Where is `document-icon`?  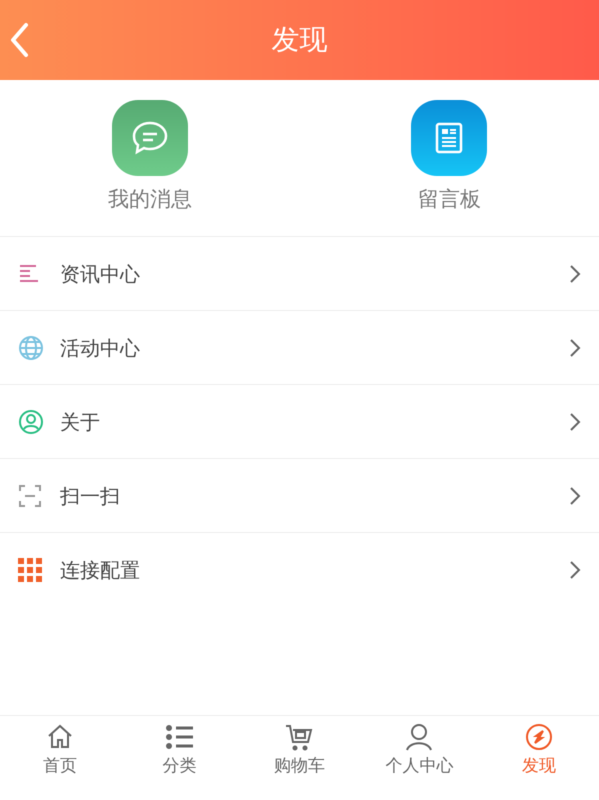 document-icon is located at coordinates (449, 138).